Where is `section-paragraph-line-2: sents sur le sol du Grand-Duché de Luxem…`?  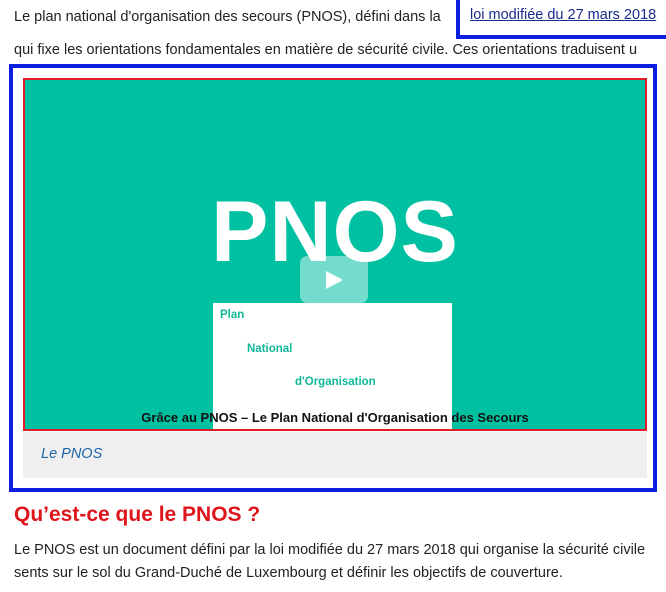
section-paragraph-line-2: sents sur le sol du Grand-Duché de Luxem… is located at coordinates (288, 573).